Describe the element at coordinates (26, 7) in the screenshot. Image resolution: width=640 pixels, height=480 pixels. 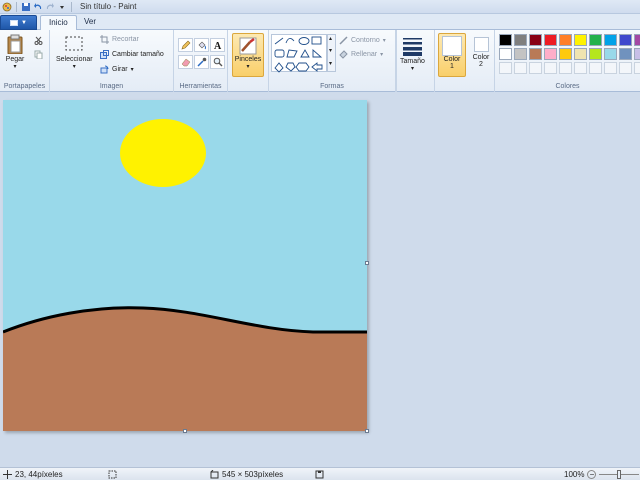
I see `save-icon` at that location.